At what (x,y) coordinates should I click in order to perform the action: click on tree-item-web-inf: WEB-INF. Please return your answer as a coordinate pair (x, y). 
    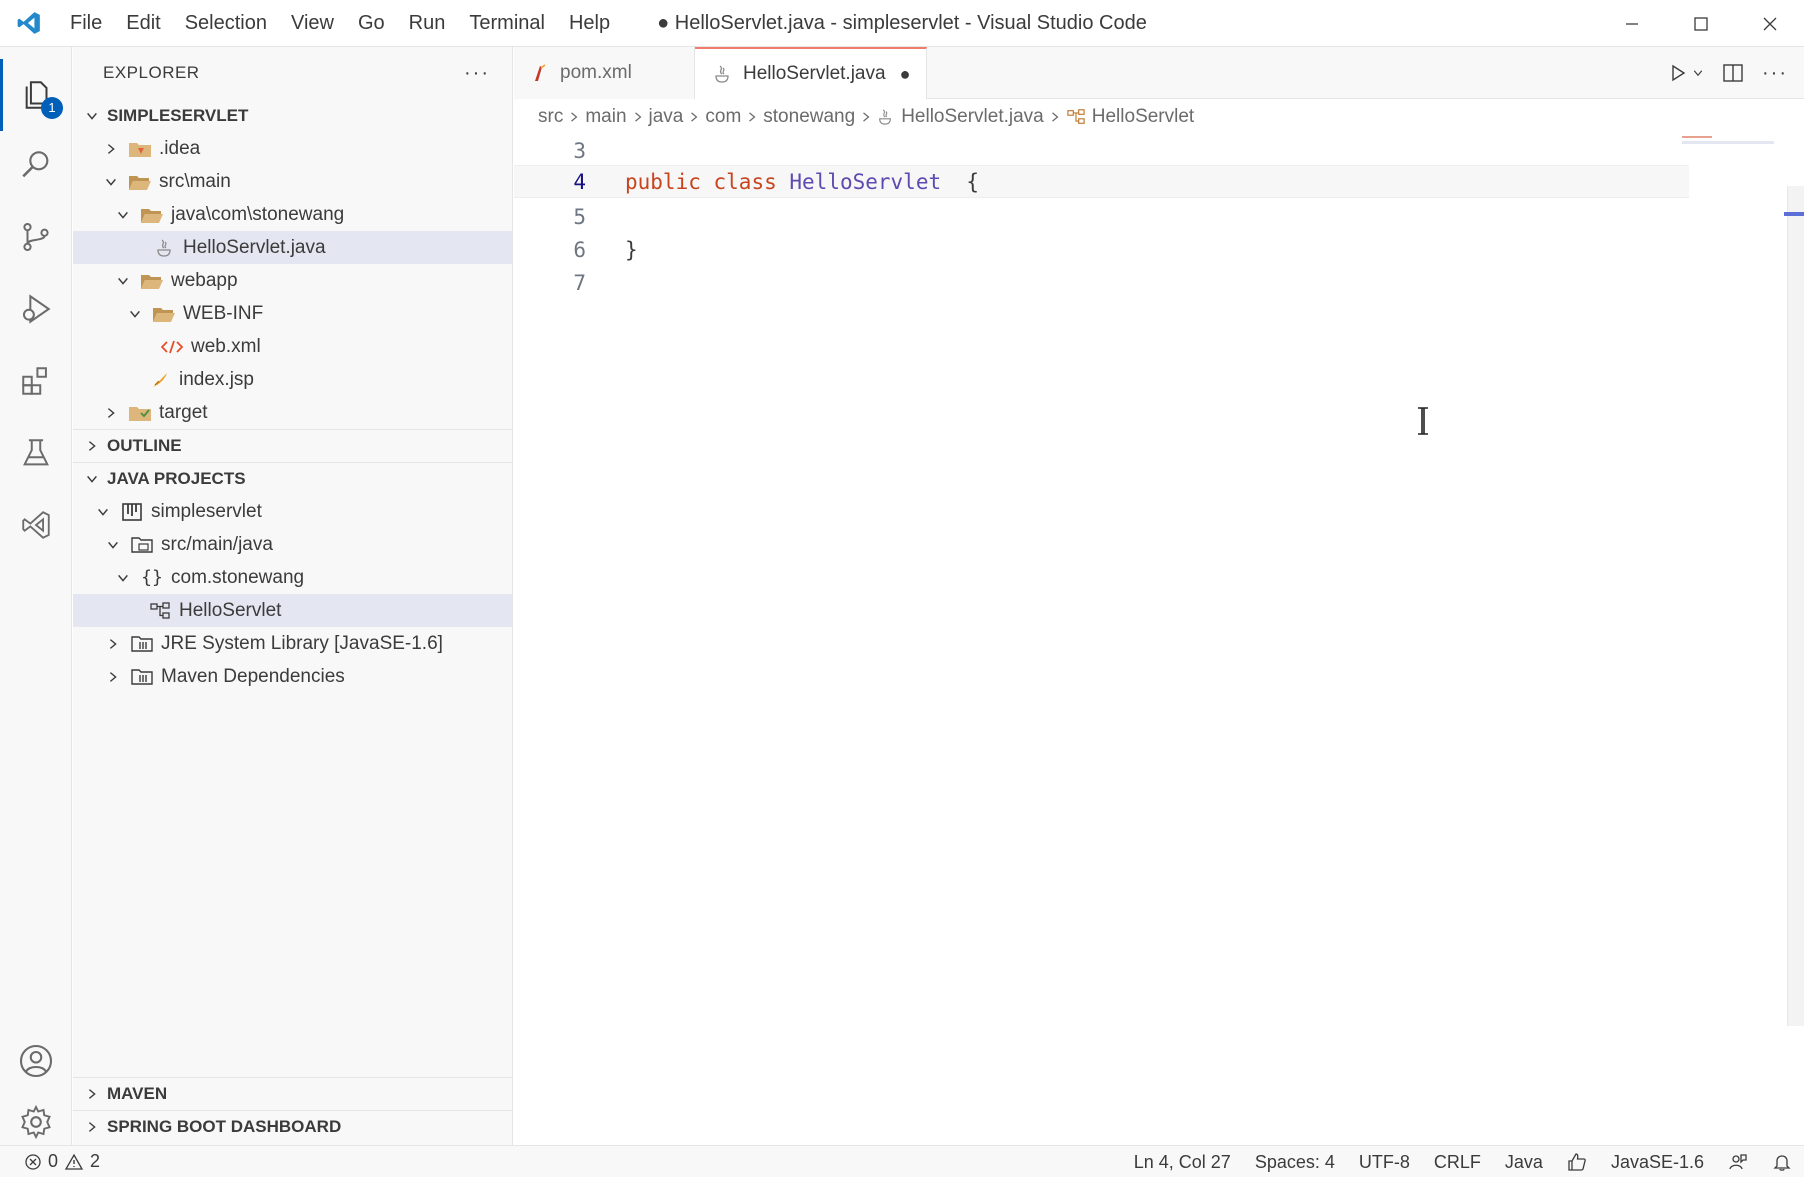
    Looking at the image, I should click on (292, 313).